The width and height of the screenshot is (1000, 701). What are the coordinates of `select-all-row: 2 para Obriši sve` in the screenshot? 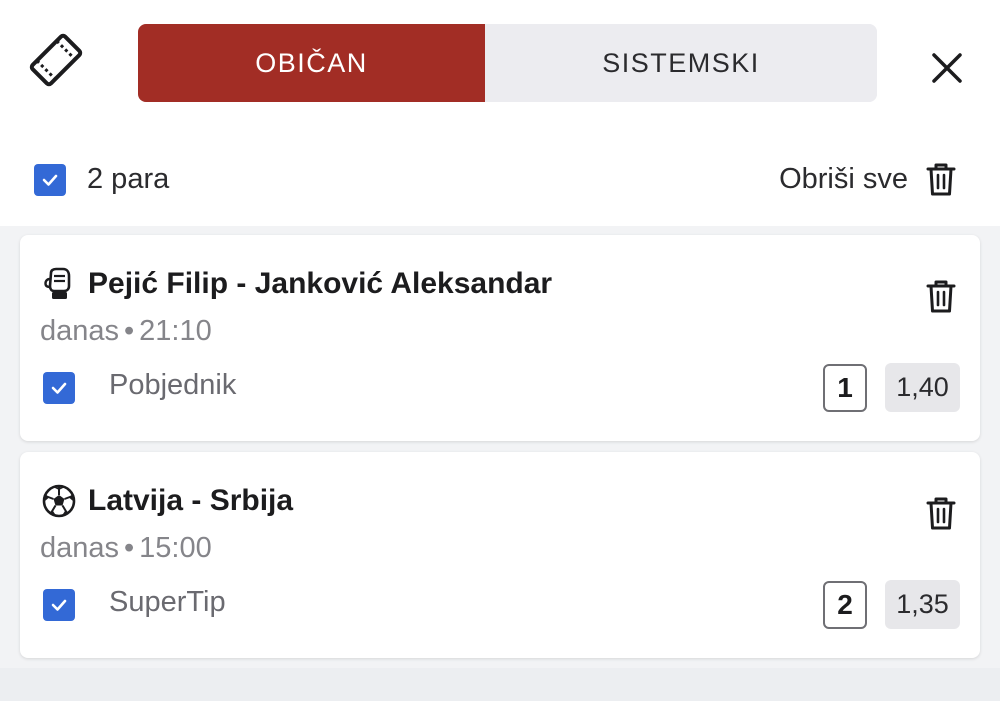 It's located at (500, 180).